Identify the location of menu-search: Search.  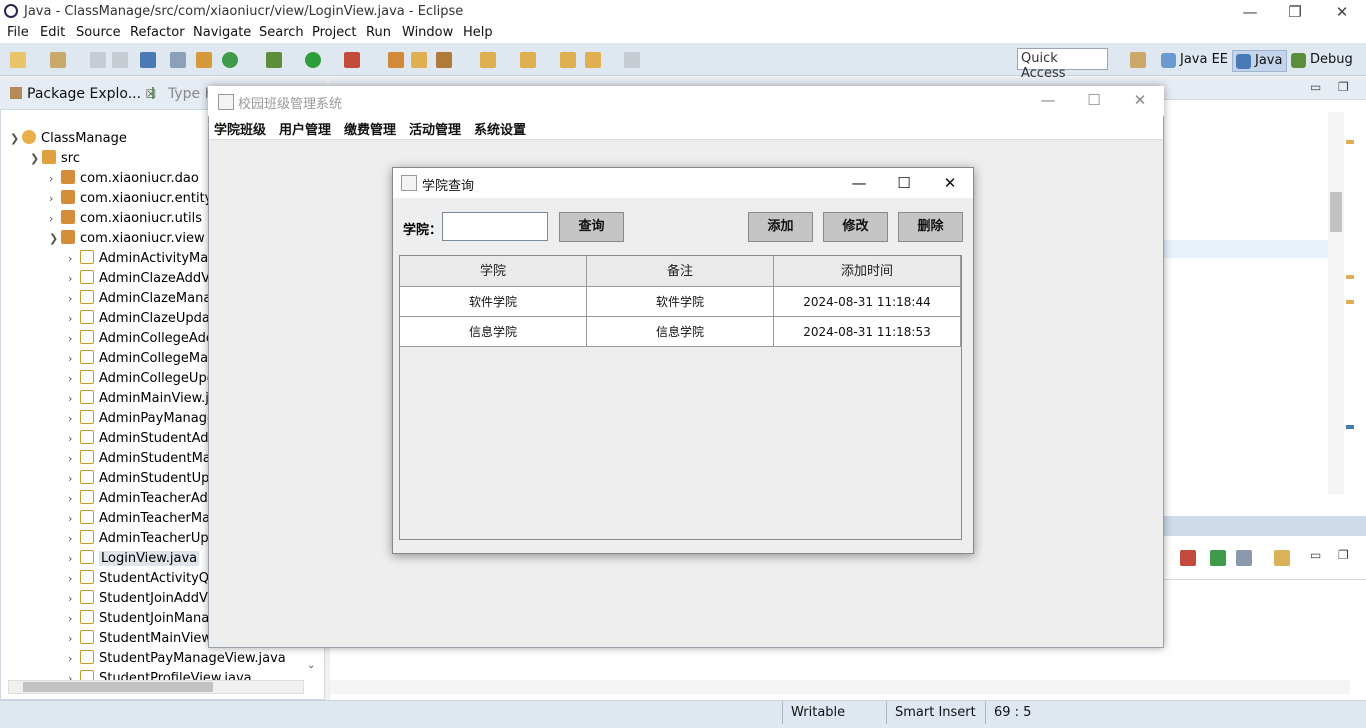
(281, 32).